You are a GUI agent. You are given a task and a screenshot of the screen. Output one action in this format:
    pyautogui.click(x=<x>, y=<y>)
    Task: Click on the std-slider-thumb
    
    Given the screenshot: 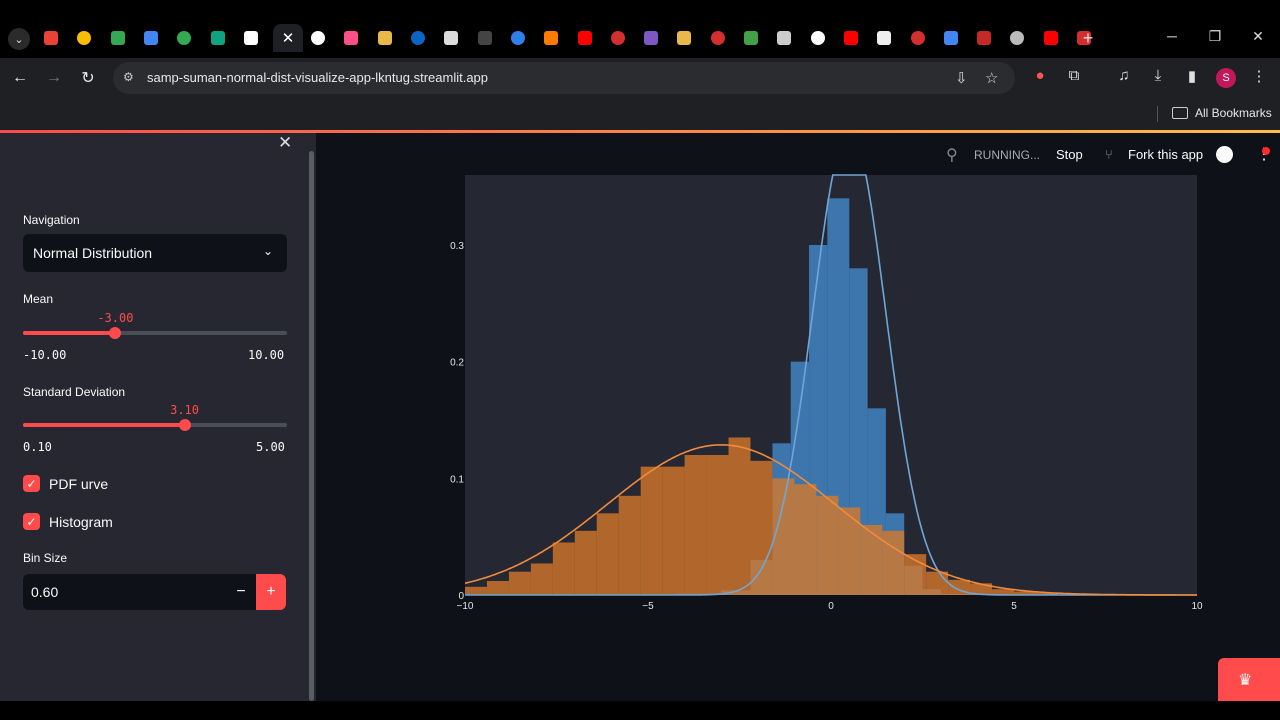 What is the action you would take?
    pyautogui.click(x=184, y=425)
    